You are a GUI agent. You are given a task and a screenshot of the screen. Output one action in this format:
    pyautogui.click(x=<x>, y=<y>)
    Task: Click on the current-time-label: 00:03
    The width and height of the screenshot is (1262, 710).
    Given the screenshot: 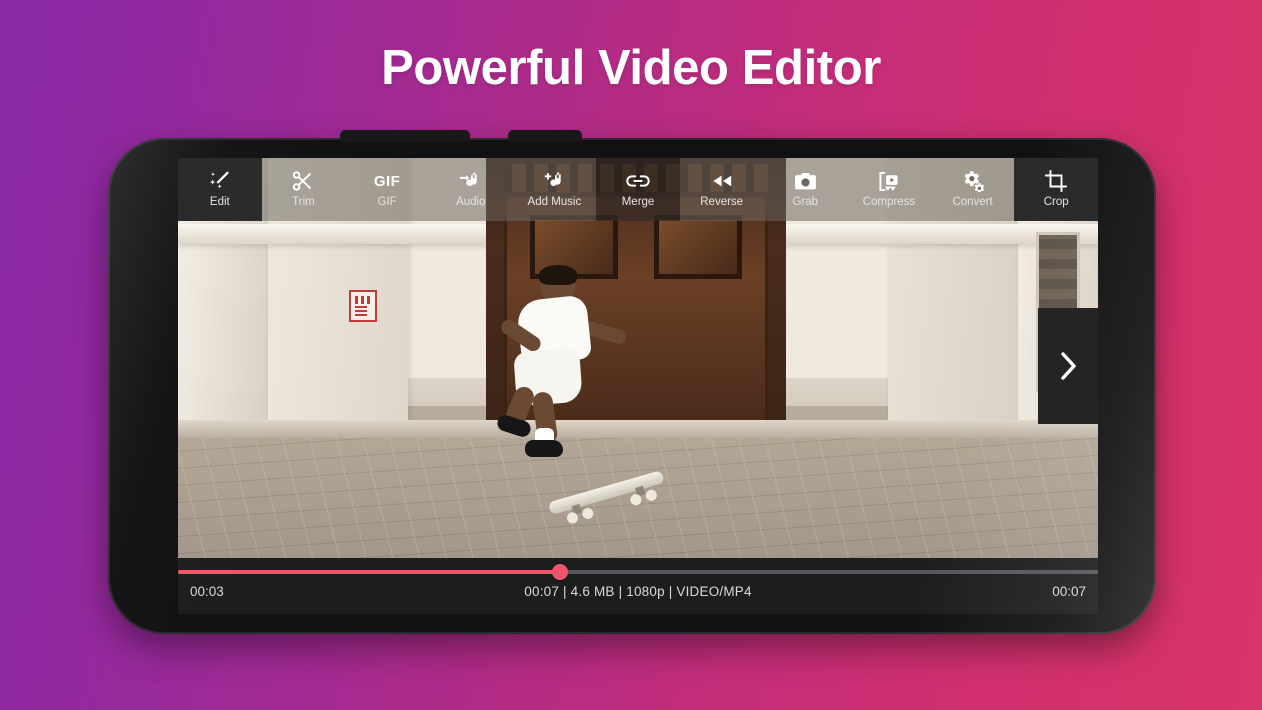 What is the action you would take?
    pyautogui.click(x=207, y=591)
    